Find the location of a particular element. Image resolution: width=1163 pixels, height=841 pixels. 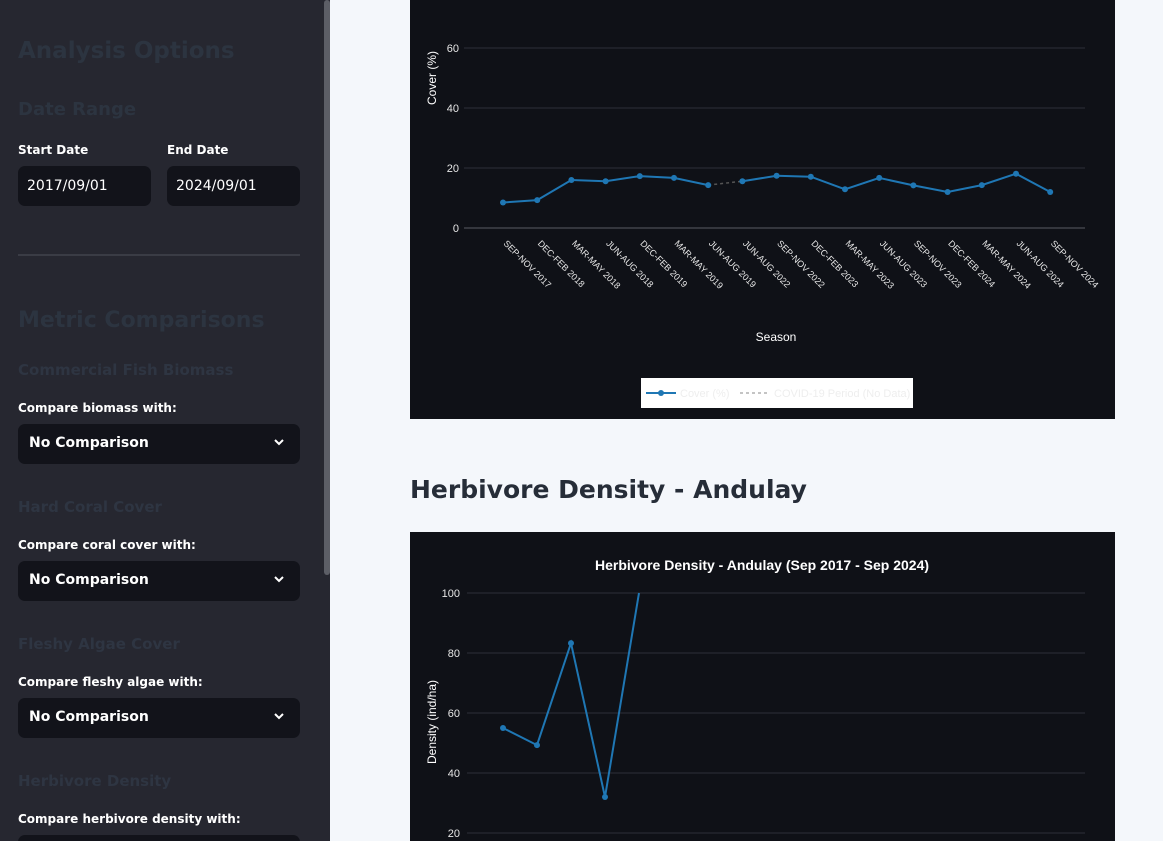

y-axis-label: Density (ind/ha) is located at coordinates (432, 722).